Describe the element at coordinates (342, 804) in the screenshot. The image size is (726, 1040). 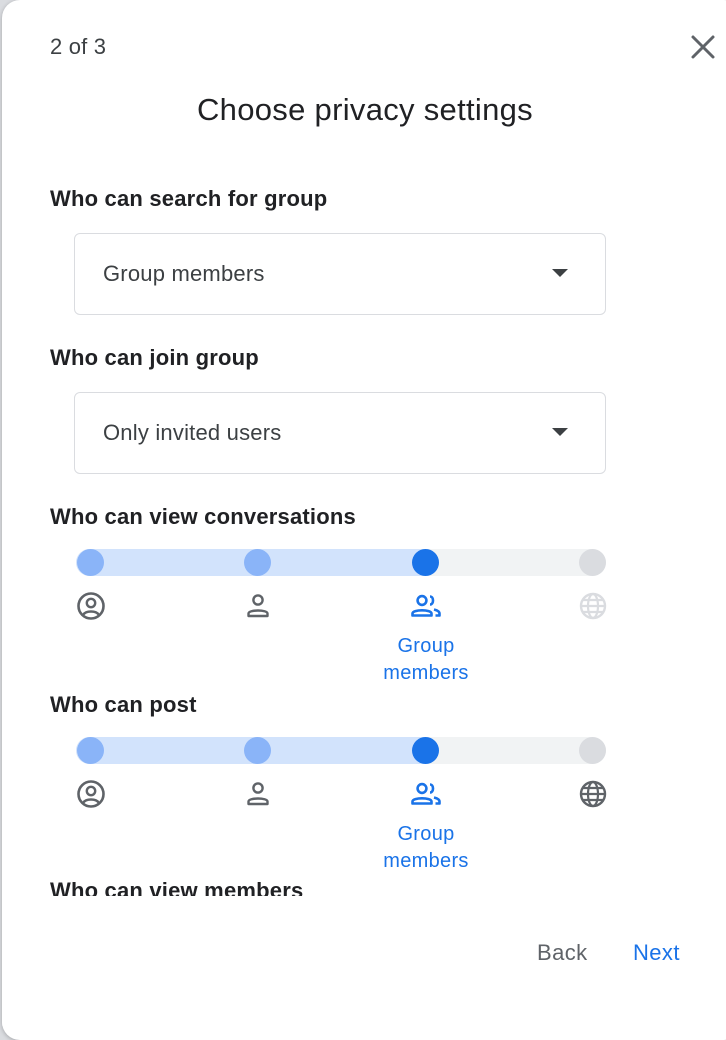
I see `post-slider: Group members` at that location.